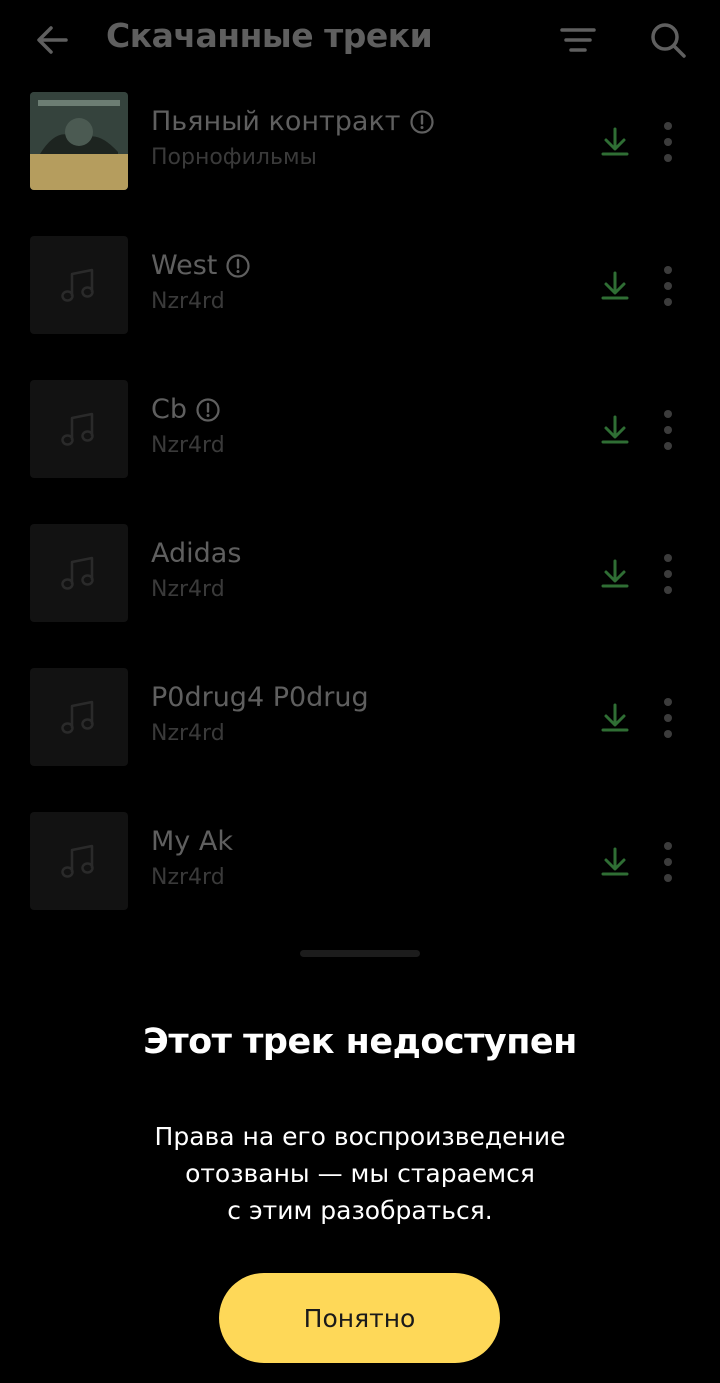 Image resolution: width=720 pixels, height=1383 pixels. I want to click on ok-button: Понятно, so click(359, 1318).